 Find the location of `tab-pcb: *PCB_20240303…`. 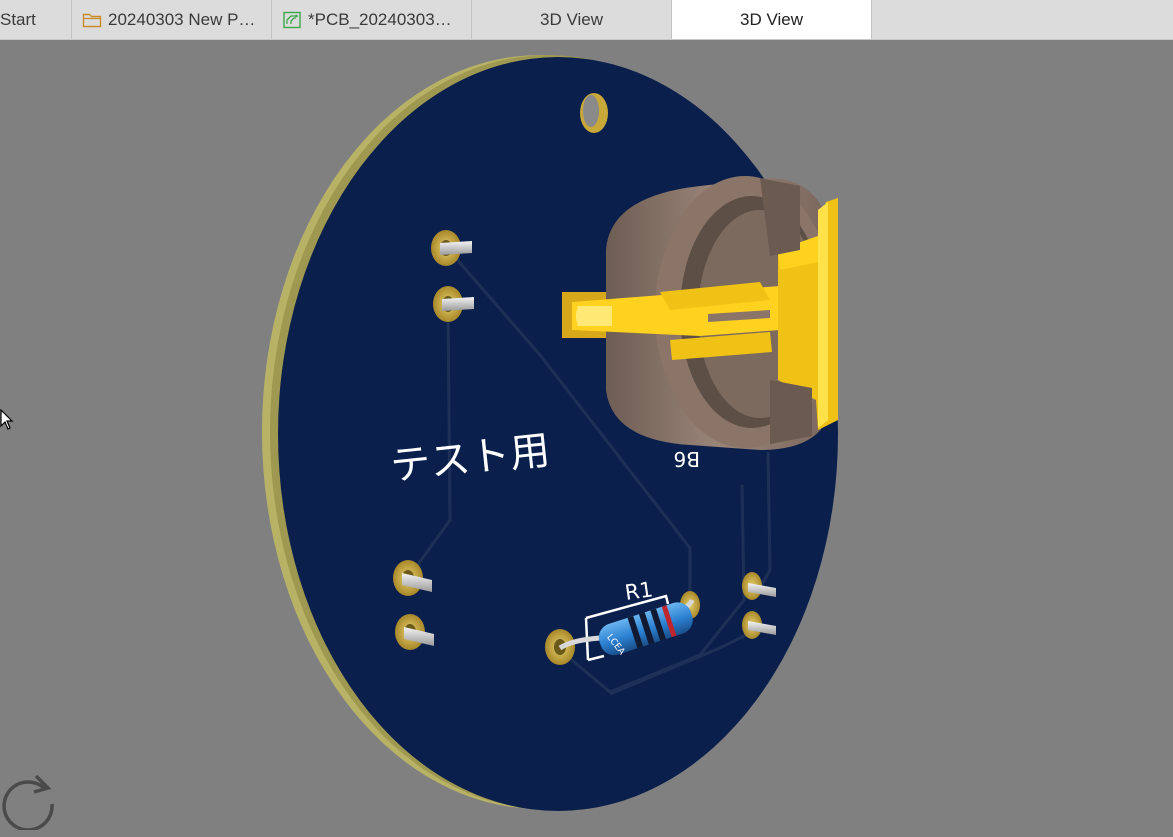

tab-pcb: *PCB_20240303… is located at coordinates (372, 19).